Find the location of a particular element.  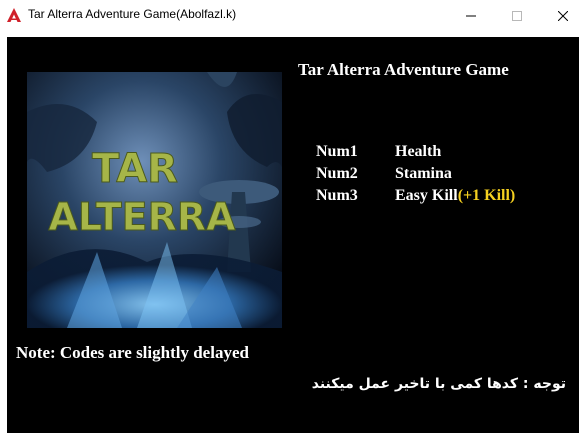

close-button is located at coordinates (563, 15).